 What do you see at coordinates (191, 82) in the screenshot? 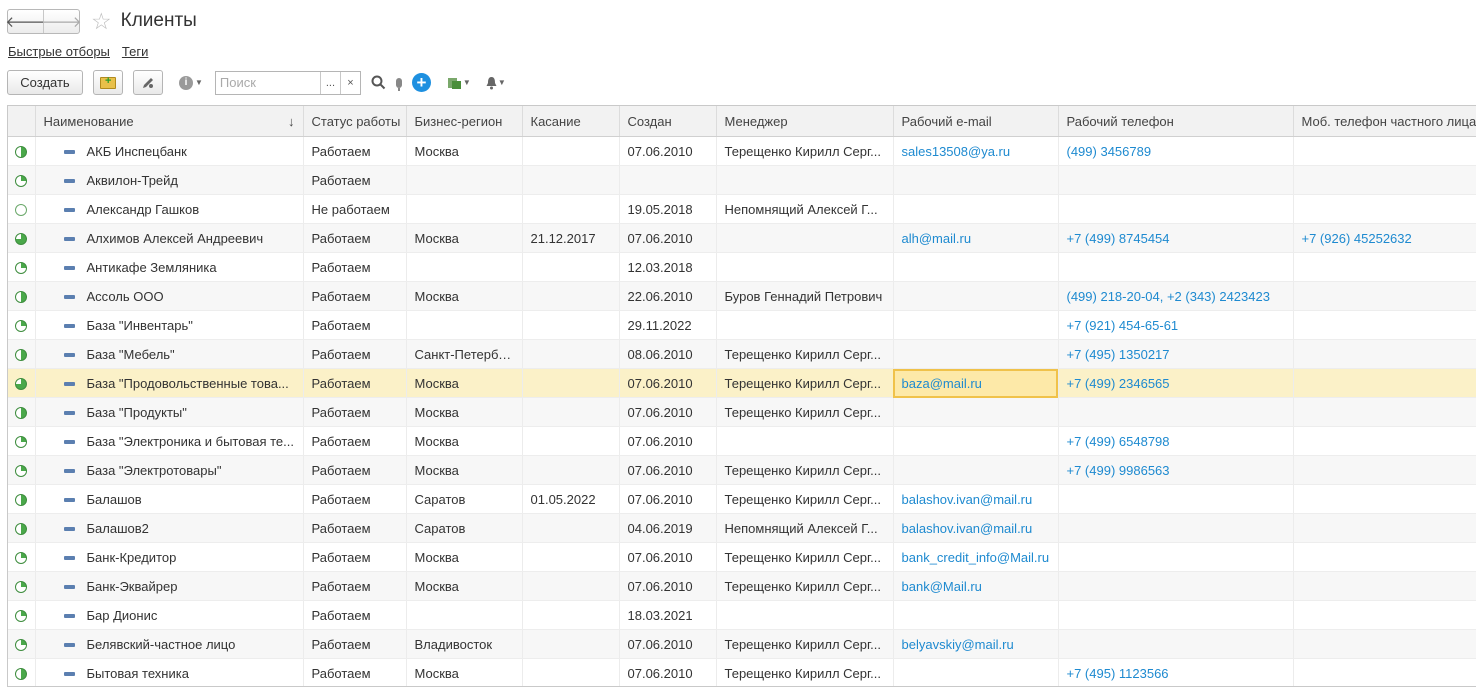
I see `info-menu: i ▼` at bounding box center [191, 82].